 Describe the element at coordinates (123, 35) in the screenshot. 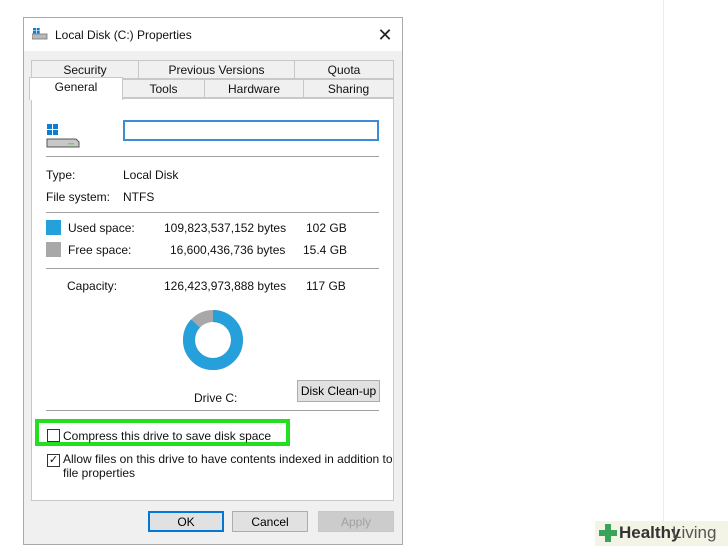

I see `window-title: Local Disk (C:) Properties` at that location.